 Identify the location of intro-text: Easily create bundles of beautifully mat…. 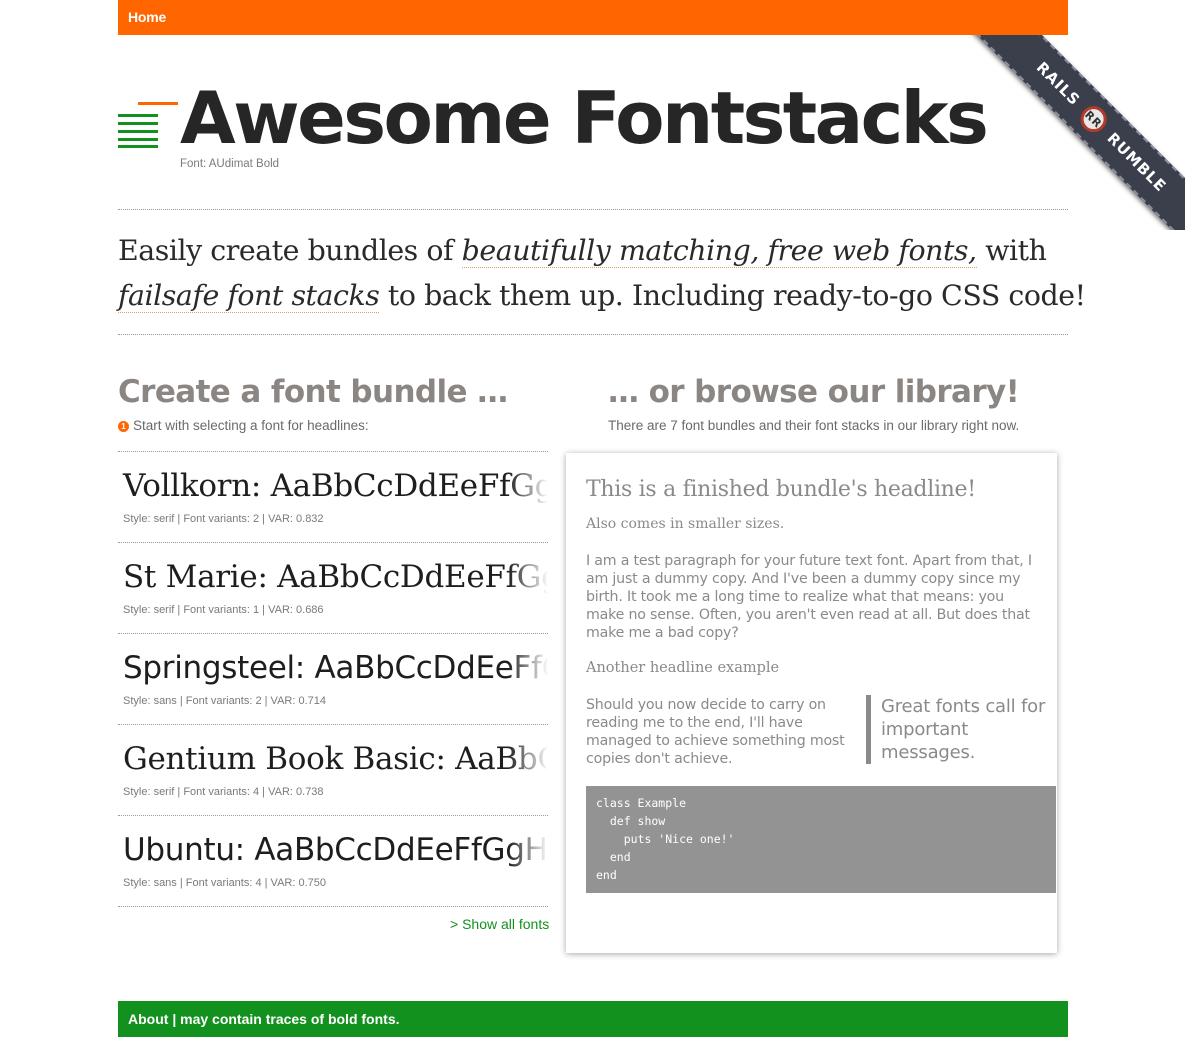
(602, 273).